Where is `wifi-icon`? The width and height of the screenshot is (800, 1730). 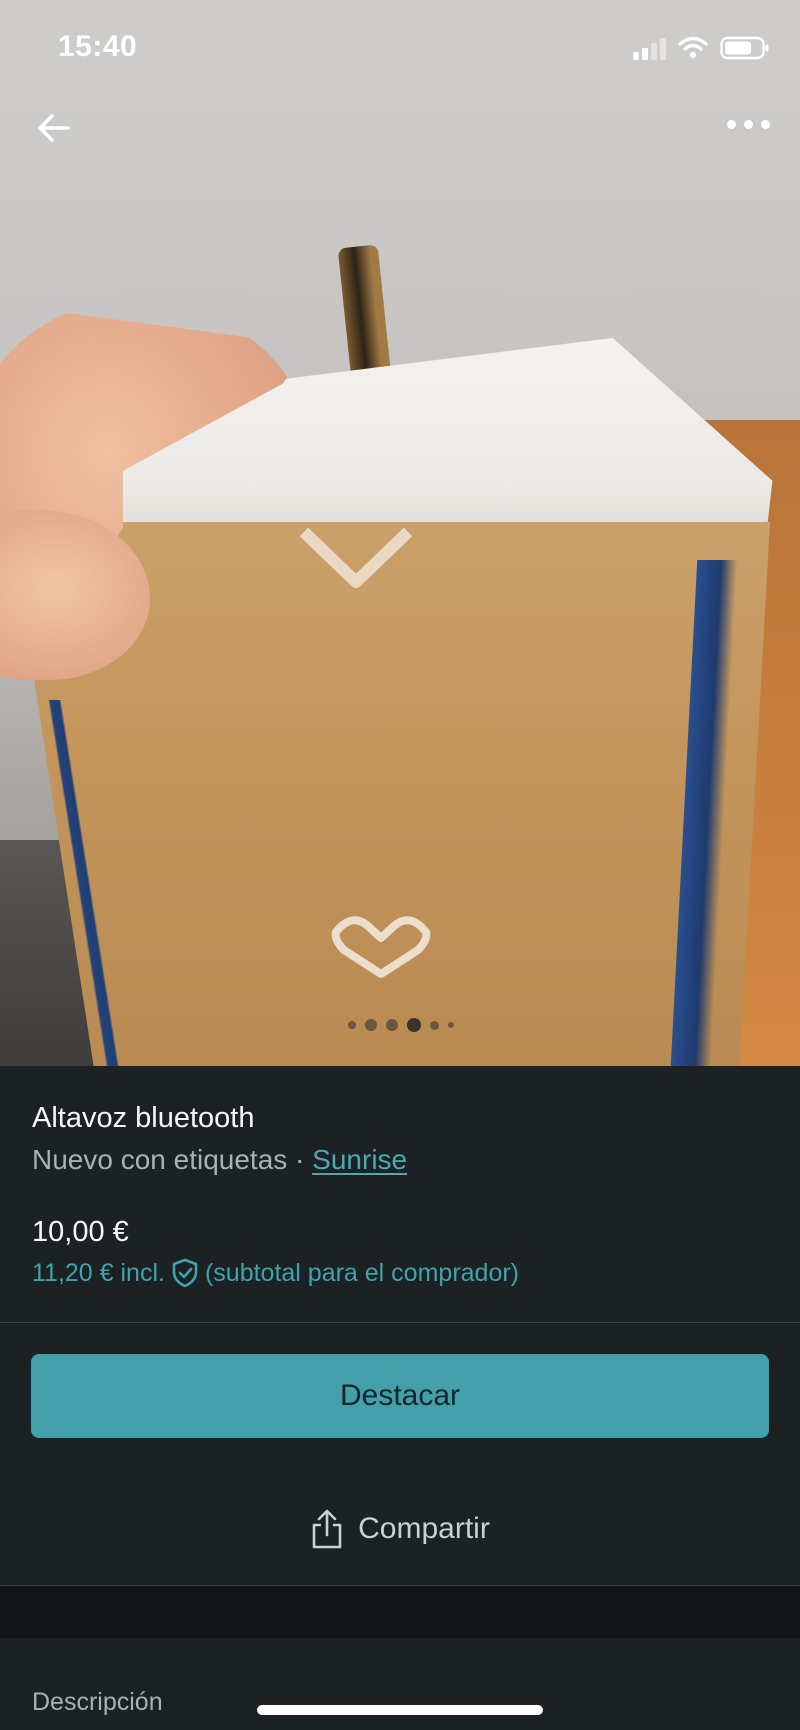
wifi-icon is located at coordinates (693, 47).